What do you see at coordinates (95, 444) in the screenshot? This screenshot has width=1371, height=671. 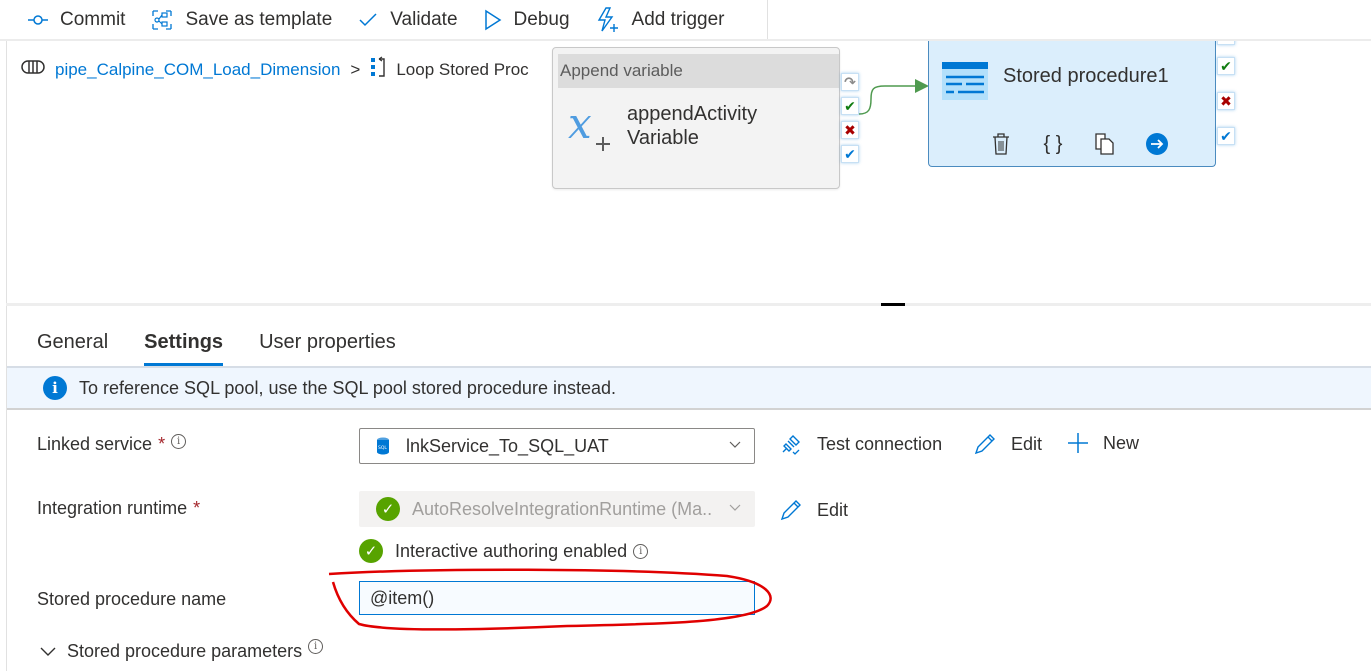 I see `linked-service-text: Linked service` at bounding box center [95, 444].